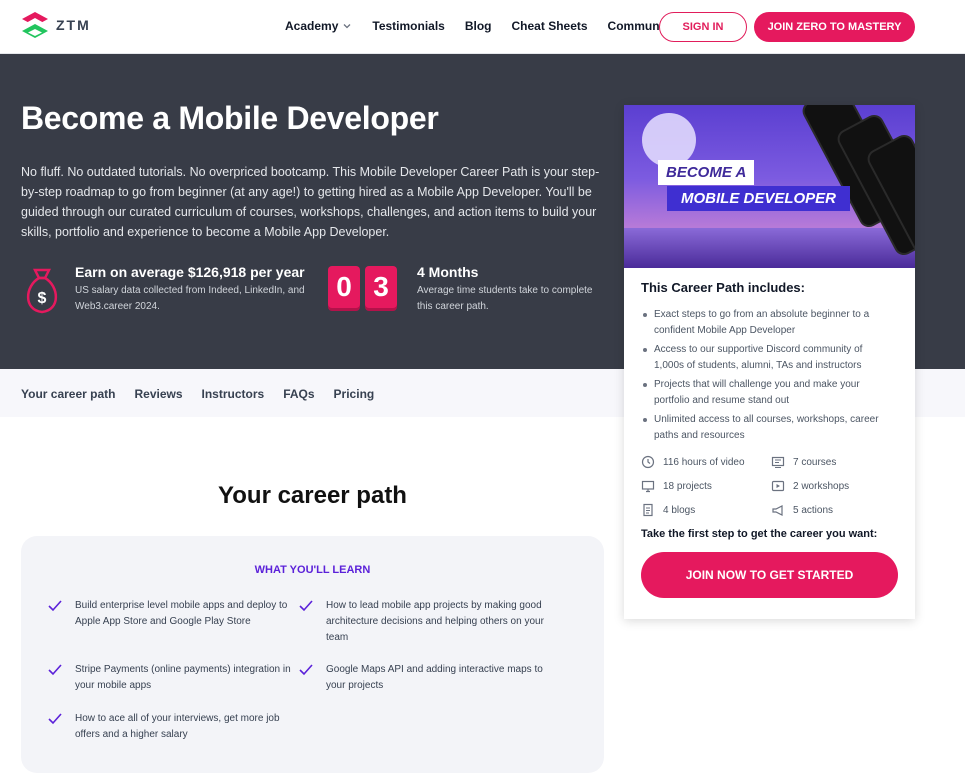  I want to click on moon-shape, so click(669, 140).